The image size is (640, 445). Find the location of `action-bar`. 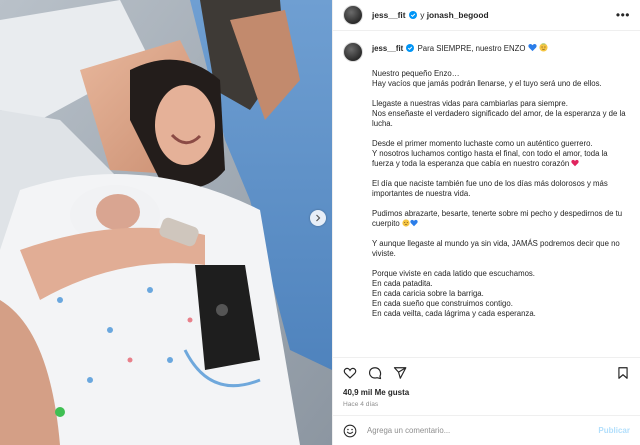

action-bar is located at coordinates (486, 372).